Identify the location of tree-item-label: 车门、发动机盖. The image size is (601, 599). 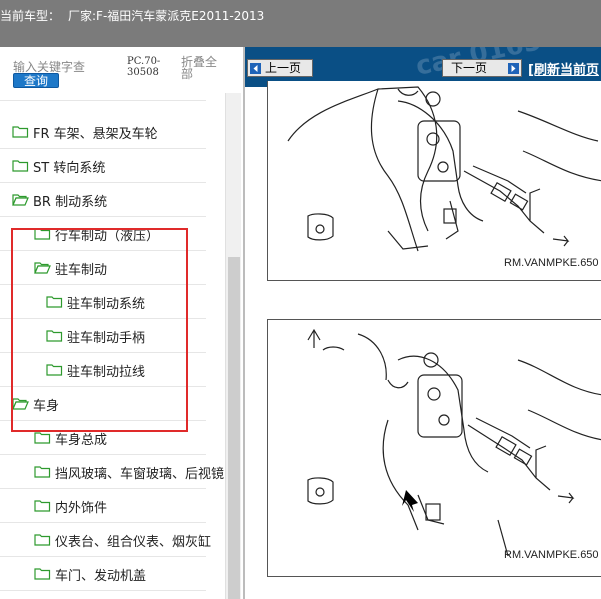
(101, 576).